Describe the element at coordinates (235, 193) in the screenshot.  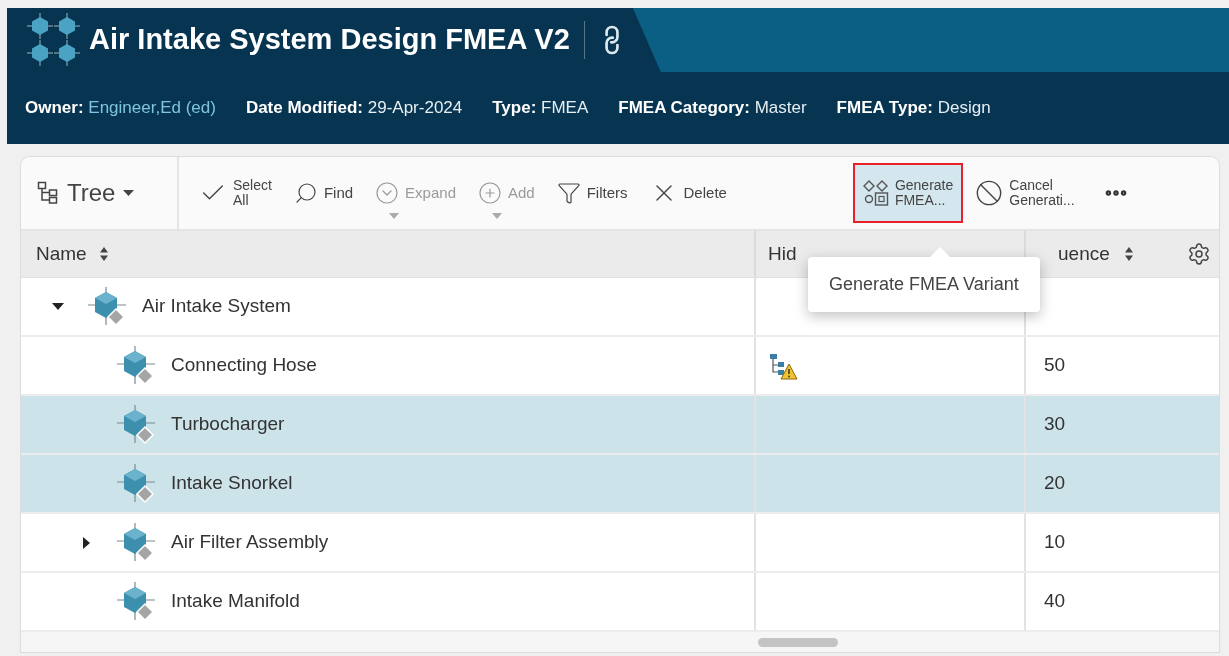
I see `select-button: Select All` at that location.